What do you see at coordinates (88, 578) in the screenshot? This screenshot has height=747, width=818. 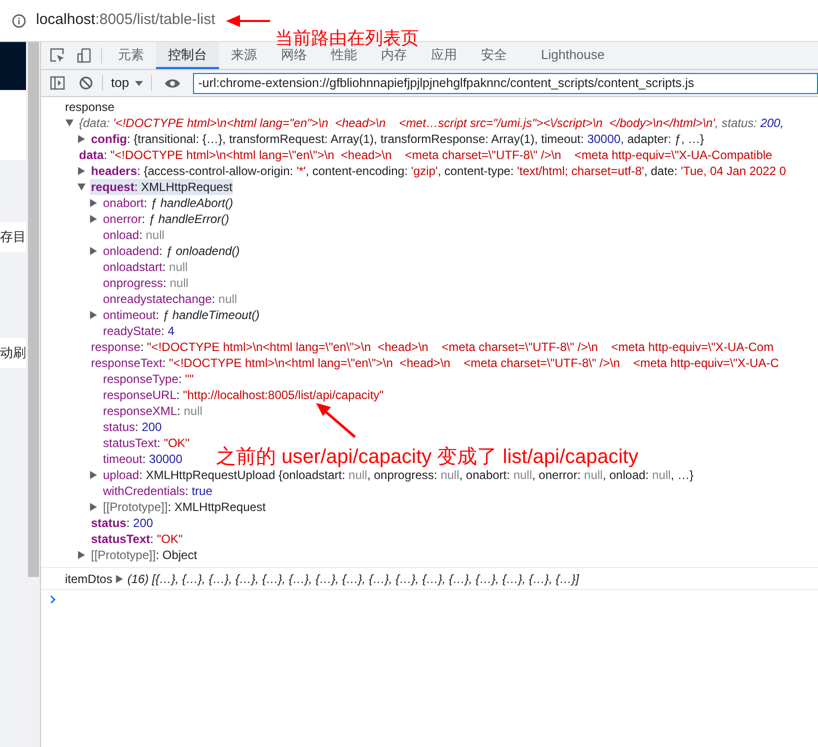 I see `log-label: itemDtos` at bounding box center [88, 578].